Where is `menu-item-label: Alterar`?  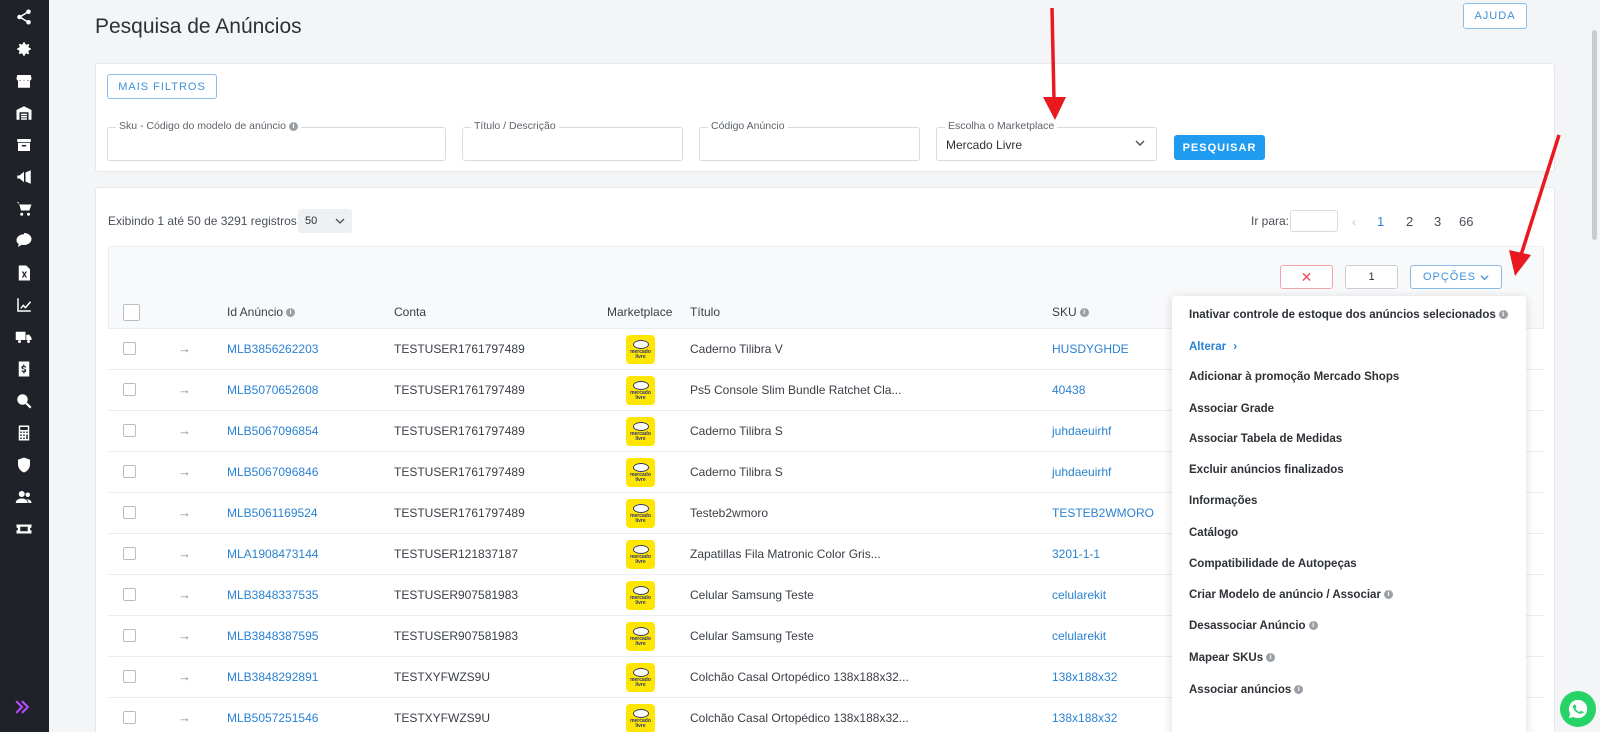
menu-item-label: Alterar is located at coordinates (1208, 347).